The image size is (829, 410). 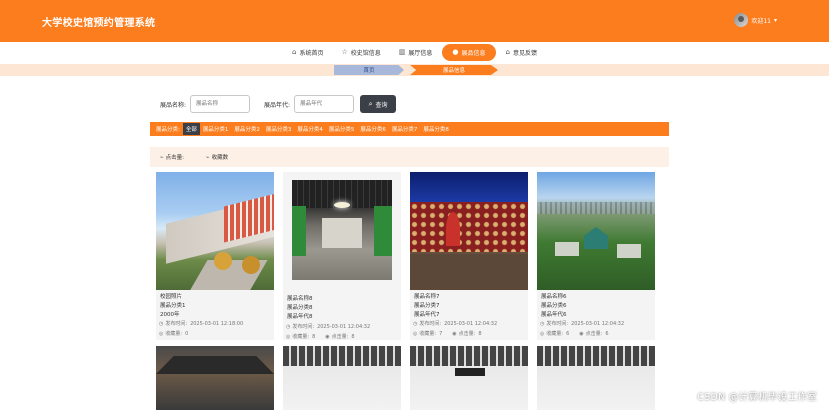 I want to click on star-icon: ☆, so click(x=344, y=52).